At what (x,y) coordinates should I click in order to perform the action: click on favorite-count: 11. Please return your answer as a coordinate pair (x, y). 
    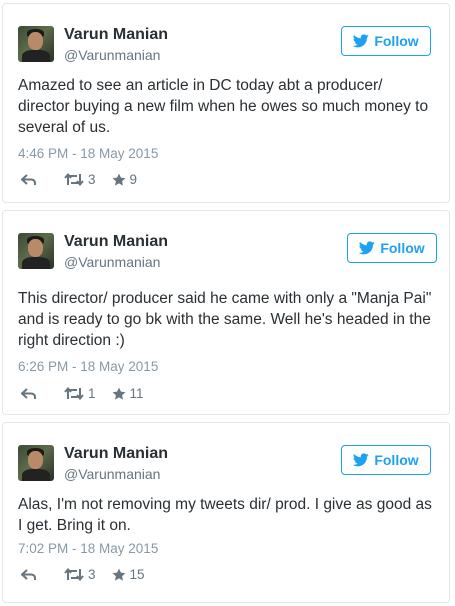
    Looking at the image, I should click on (136, 393).